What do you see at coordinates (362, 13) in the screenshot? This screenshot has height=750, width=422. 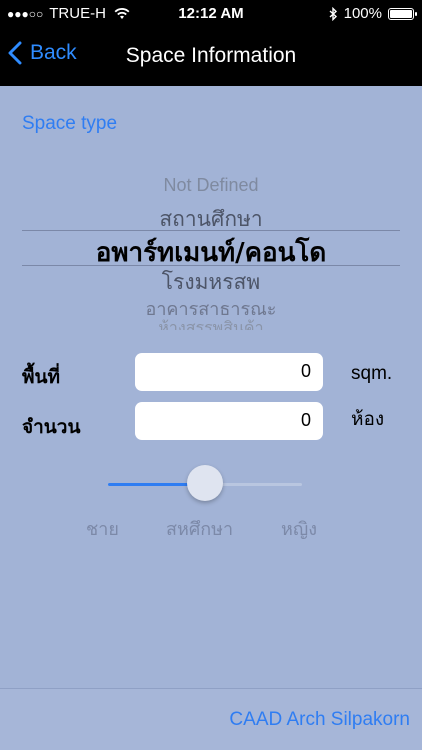 I see `battery-percent: 100%` at bounding box center [362, 13].